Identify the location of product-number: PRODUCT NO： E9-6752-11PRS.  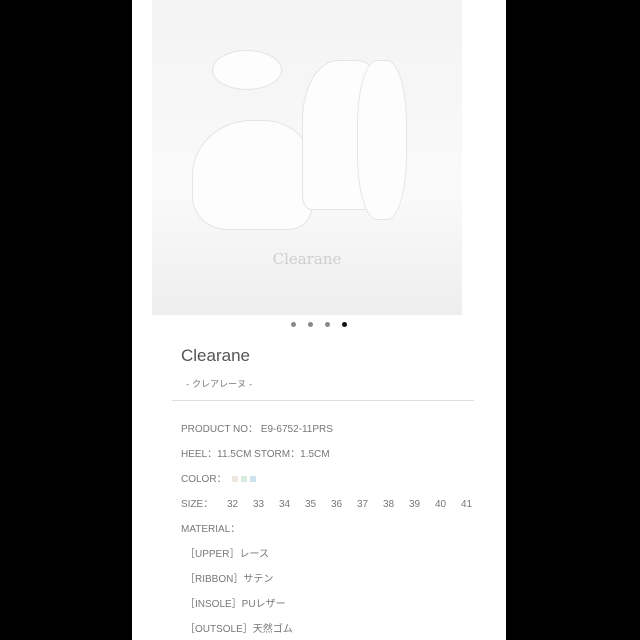
(257, 427).